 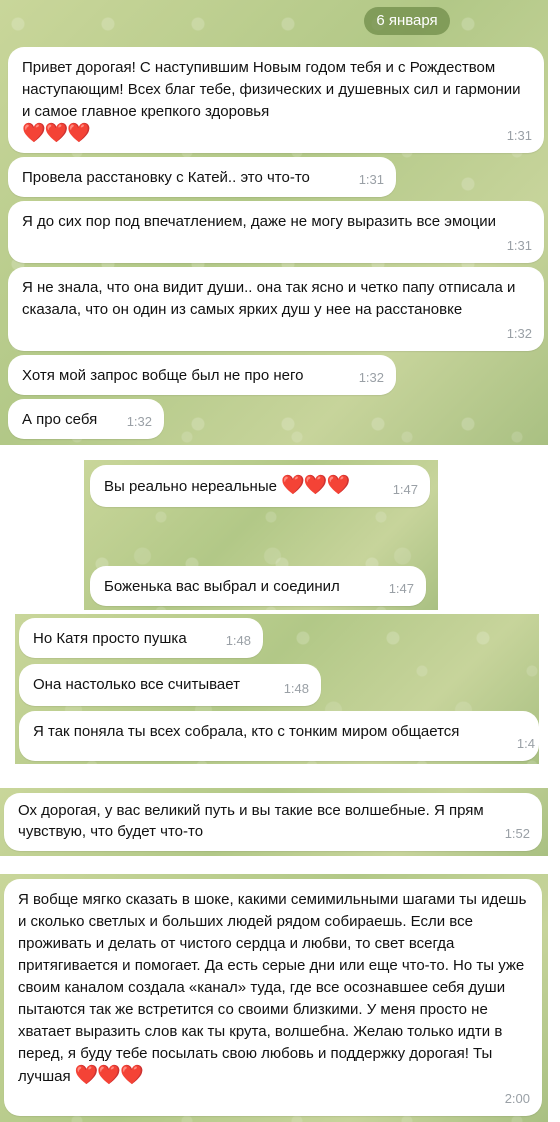 I want to click on message-bubble: Боженька вас выбрал и соединил 1:47, so click(x=258, y=586).